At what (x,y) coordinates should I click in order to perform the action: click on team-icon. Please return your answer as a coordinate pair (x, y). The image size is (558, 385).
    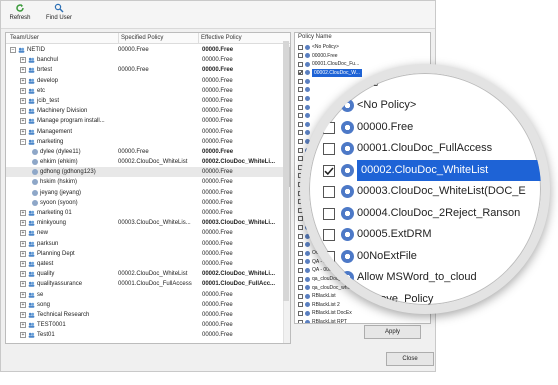
    Looking at the image, I should click on (31, 305).